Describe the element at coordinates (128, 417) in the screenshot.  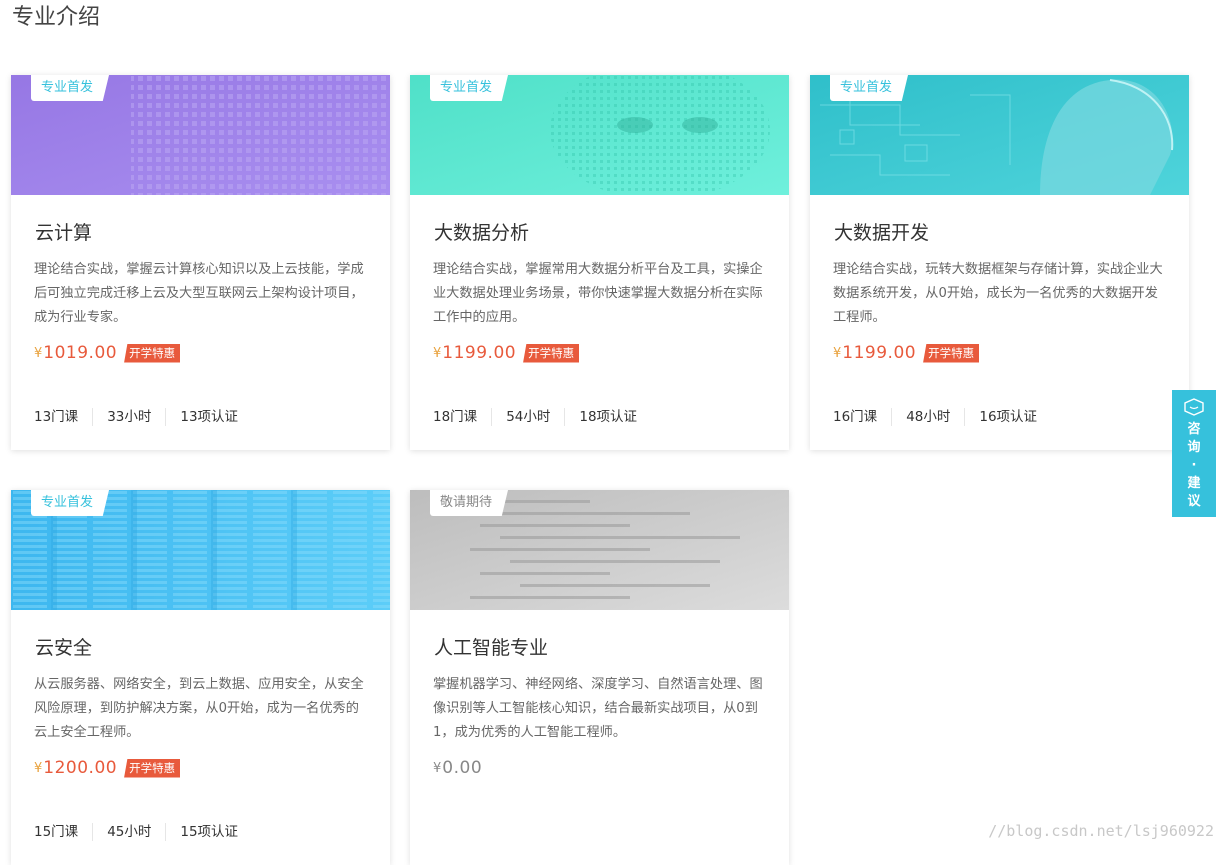
I see `stat-hours: 33小时` at that location.